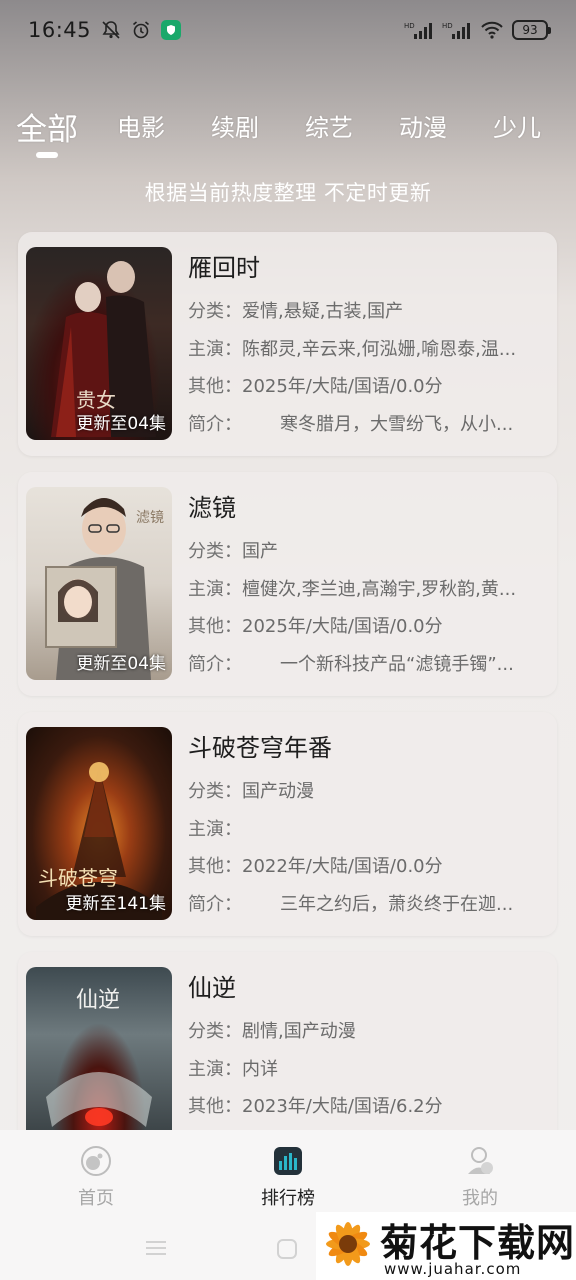 This screenshot has width=576, height=1280. I want to click on profile-icon, so click(480, 1161).